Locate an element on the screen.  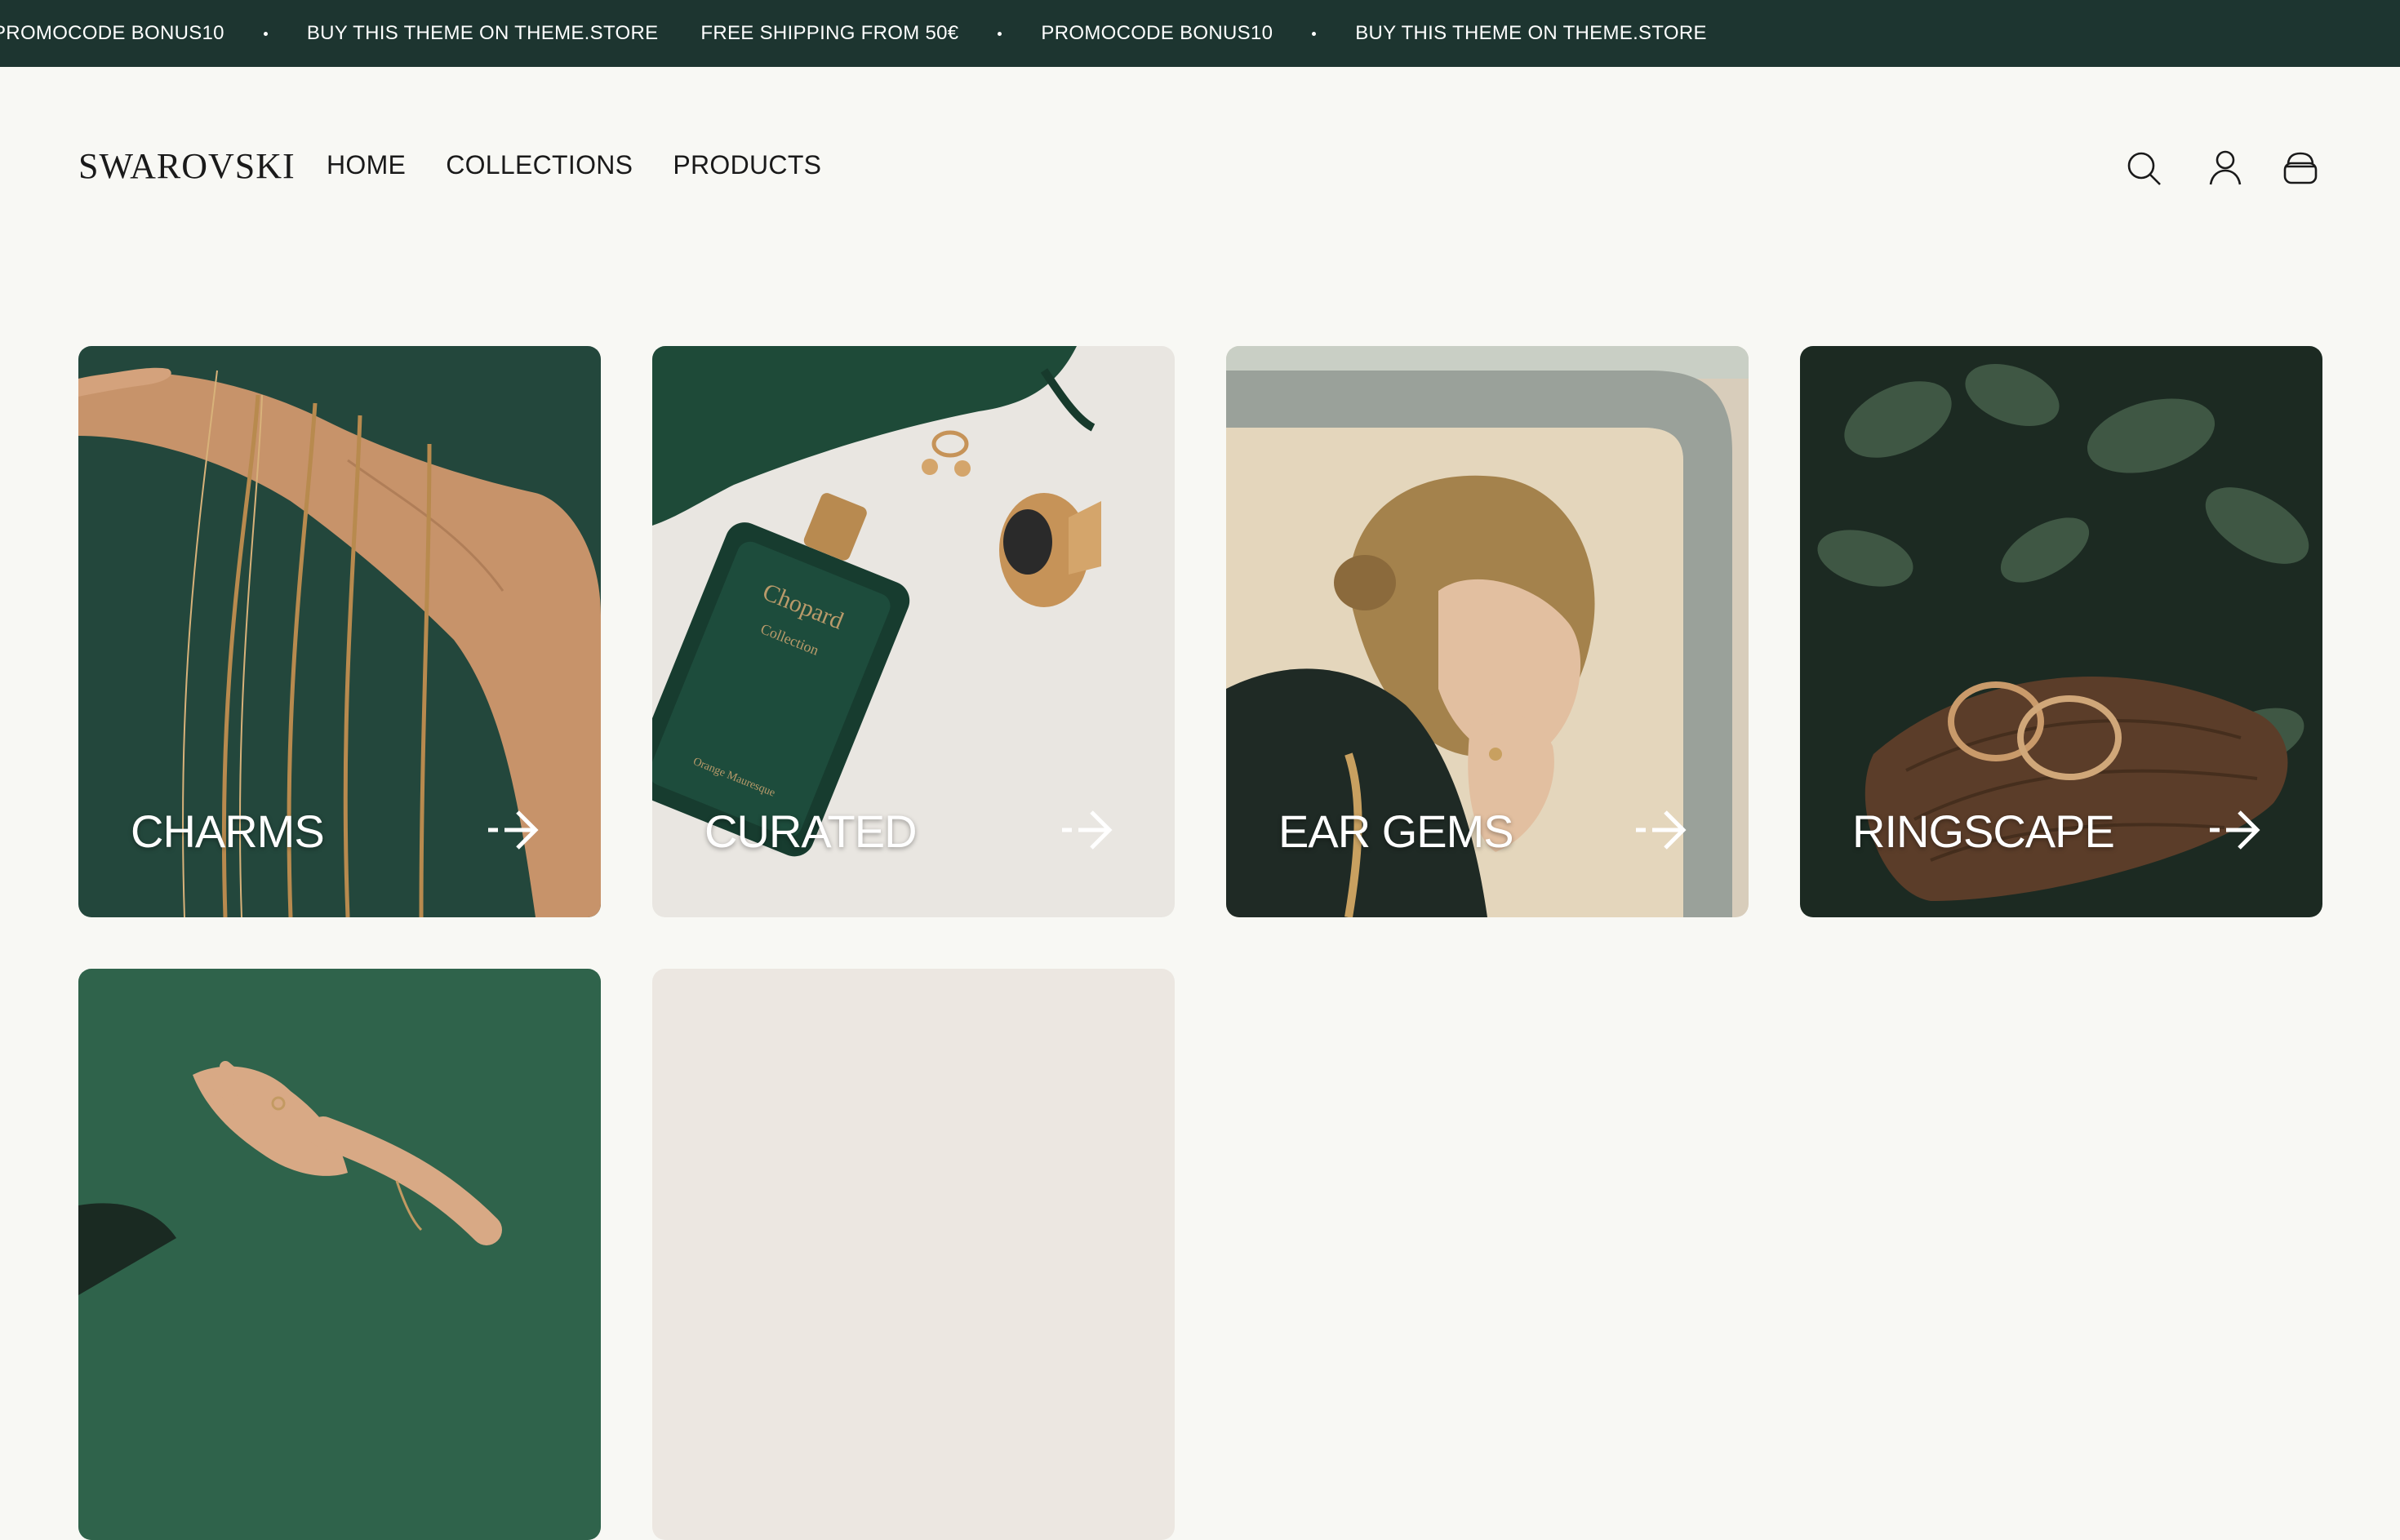
account-icon is located at coordinates (2225, 167).